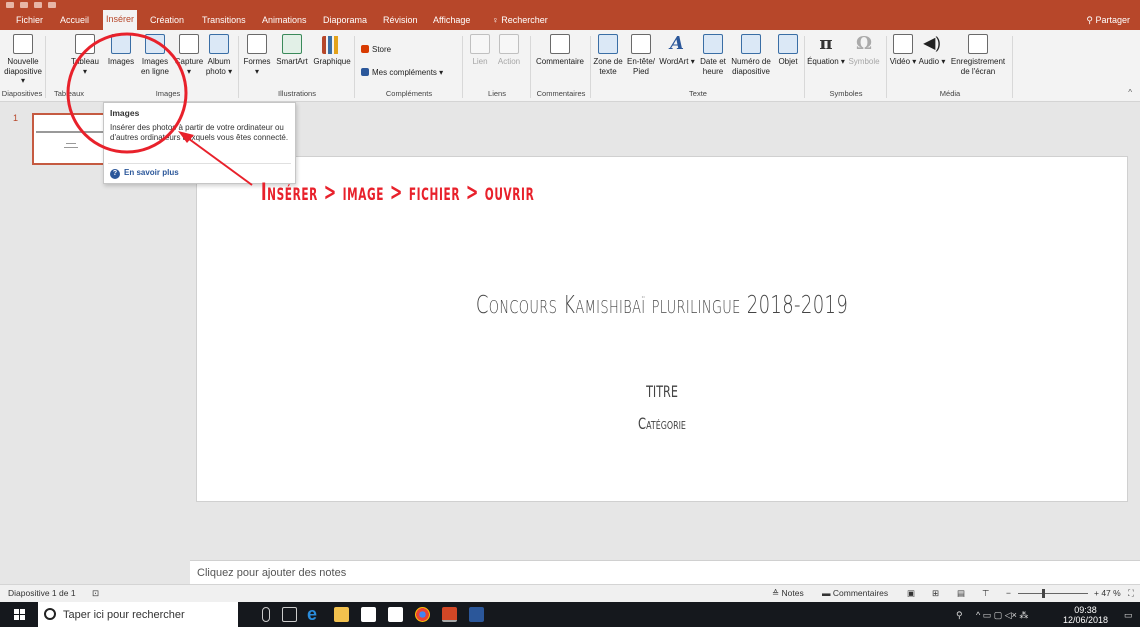 The height and width of the screenshot is (627, 1140). Describe the element at coordinates (1008, 593) in the screenshot. I see `zoom-out-icon: −` at that location.